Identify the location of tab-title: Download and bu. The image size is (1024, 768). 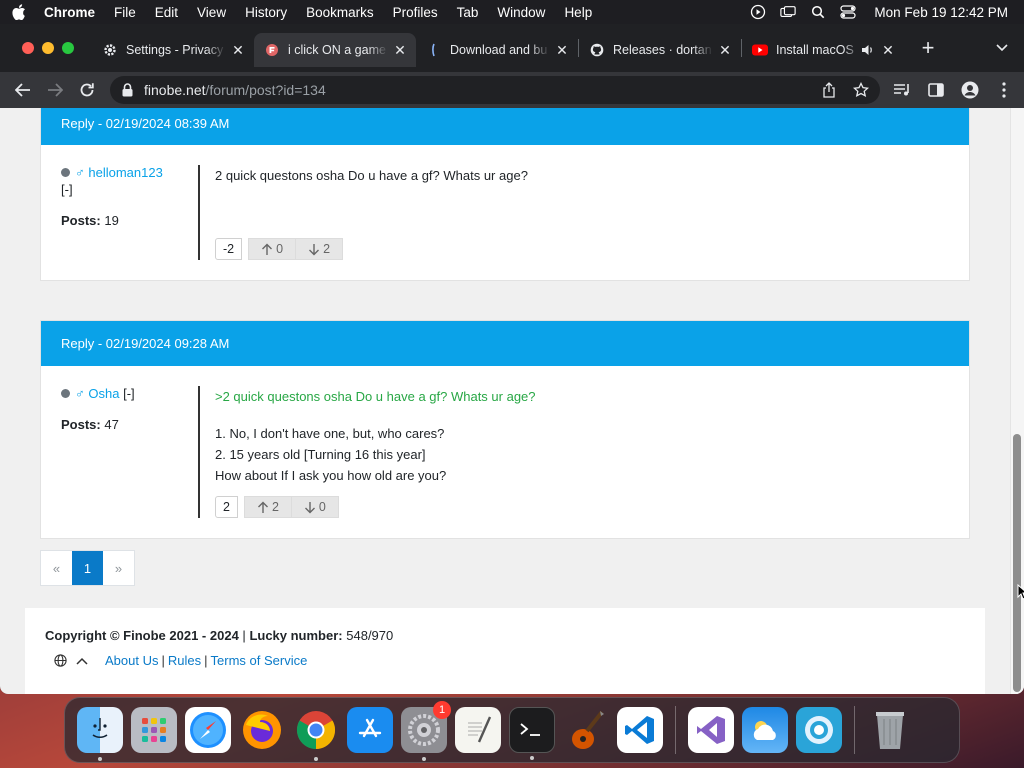
(499, 50).